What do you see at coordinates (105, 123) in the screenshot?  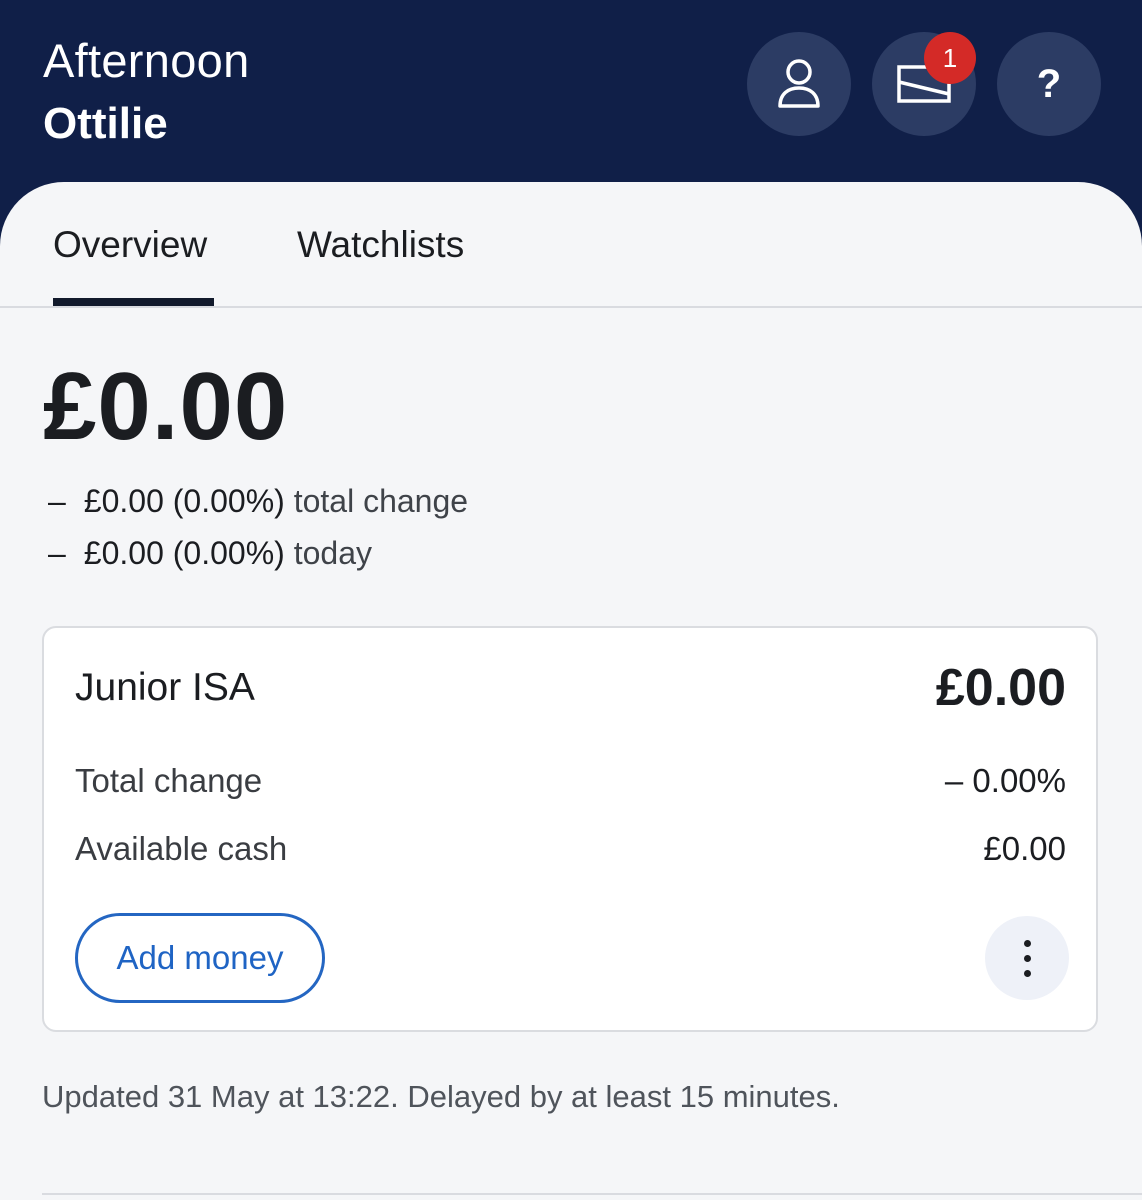 I see `user-name: Ottilie` at bounding box center [105, 123].